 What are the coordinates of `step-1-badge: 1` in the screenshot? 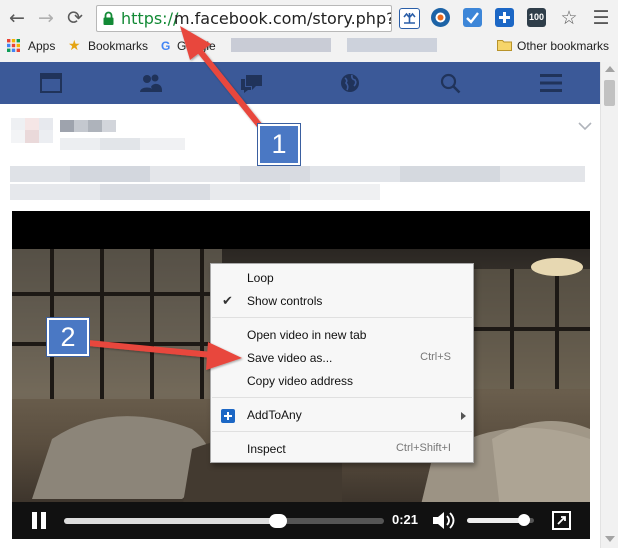 It's located at (279, 144).